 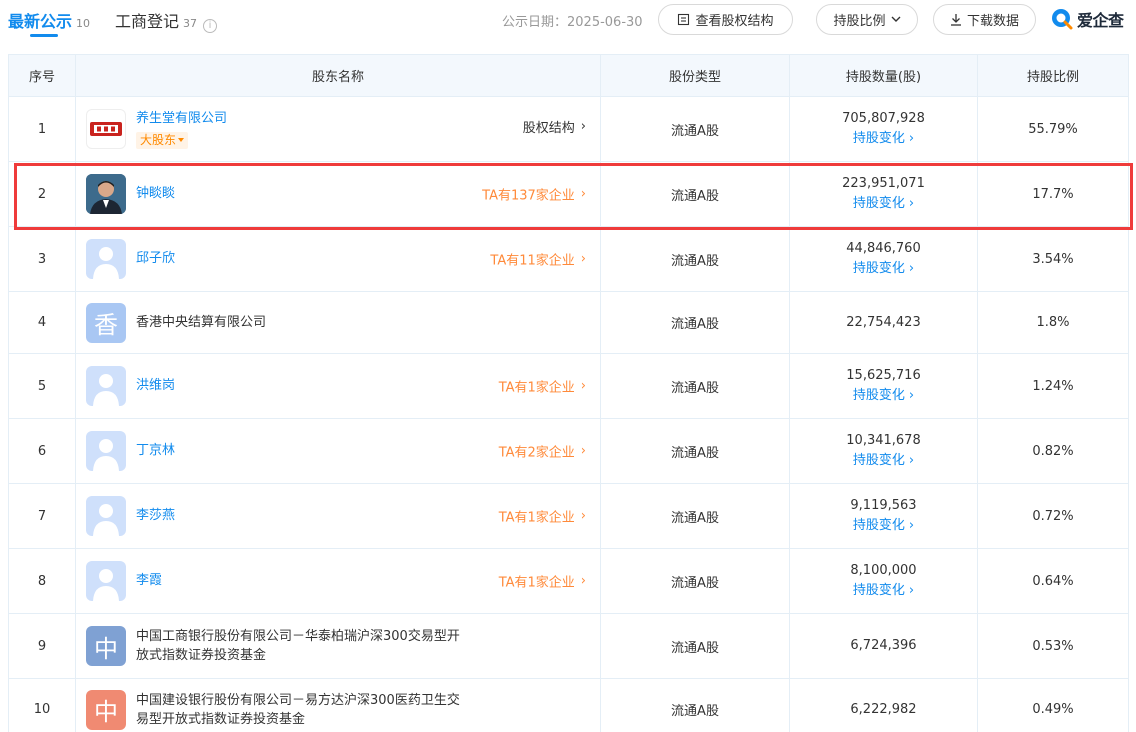 What do you see at coordinates (992, 21) in the screenshot?
I see `button-label: 下载数据` at bounding box center [992, 21].